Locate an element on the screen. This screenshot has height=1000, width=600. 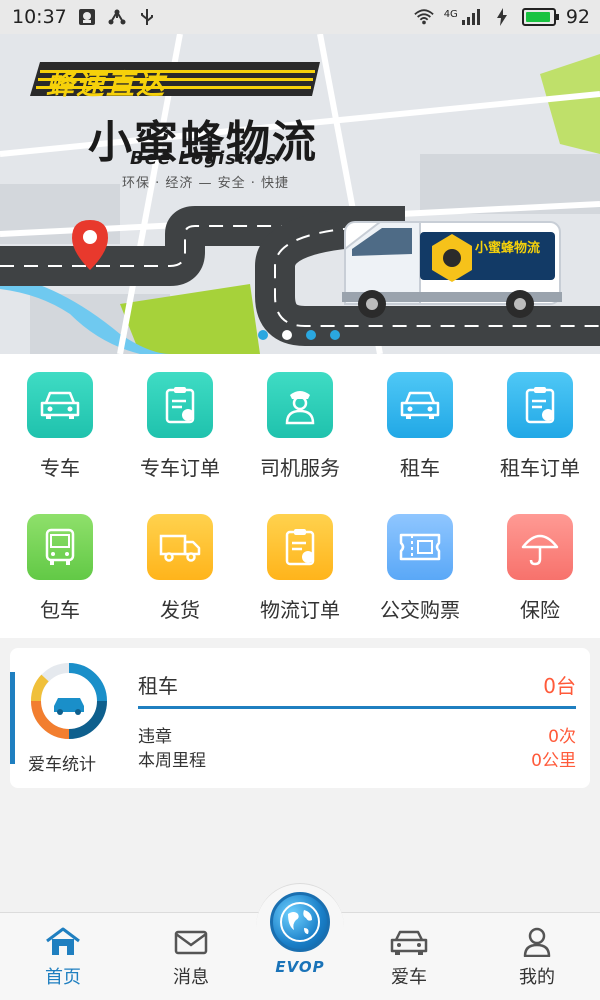
service-charter: 包车 is located at coordinates (60, 561).